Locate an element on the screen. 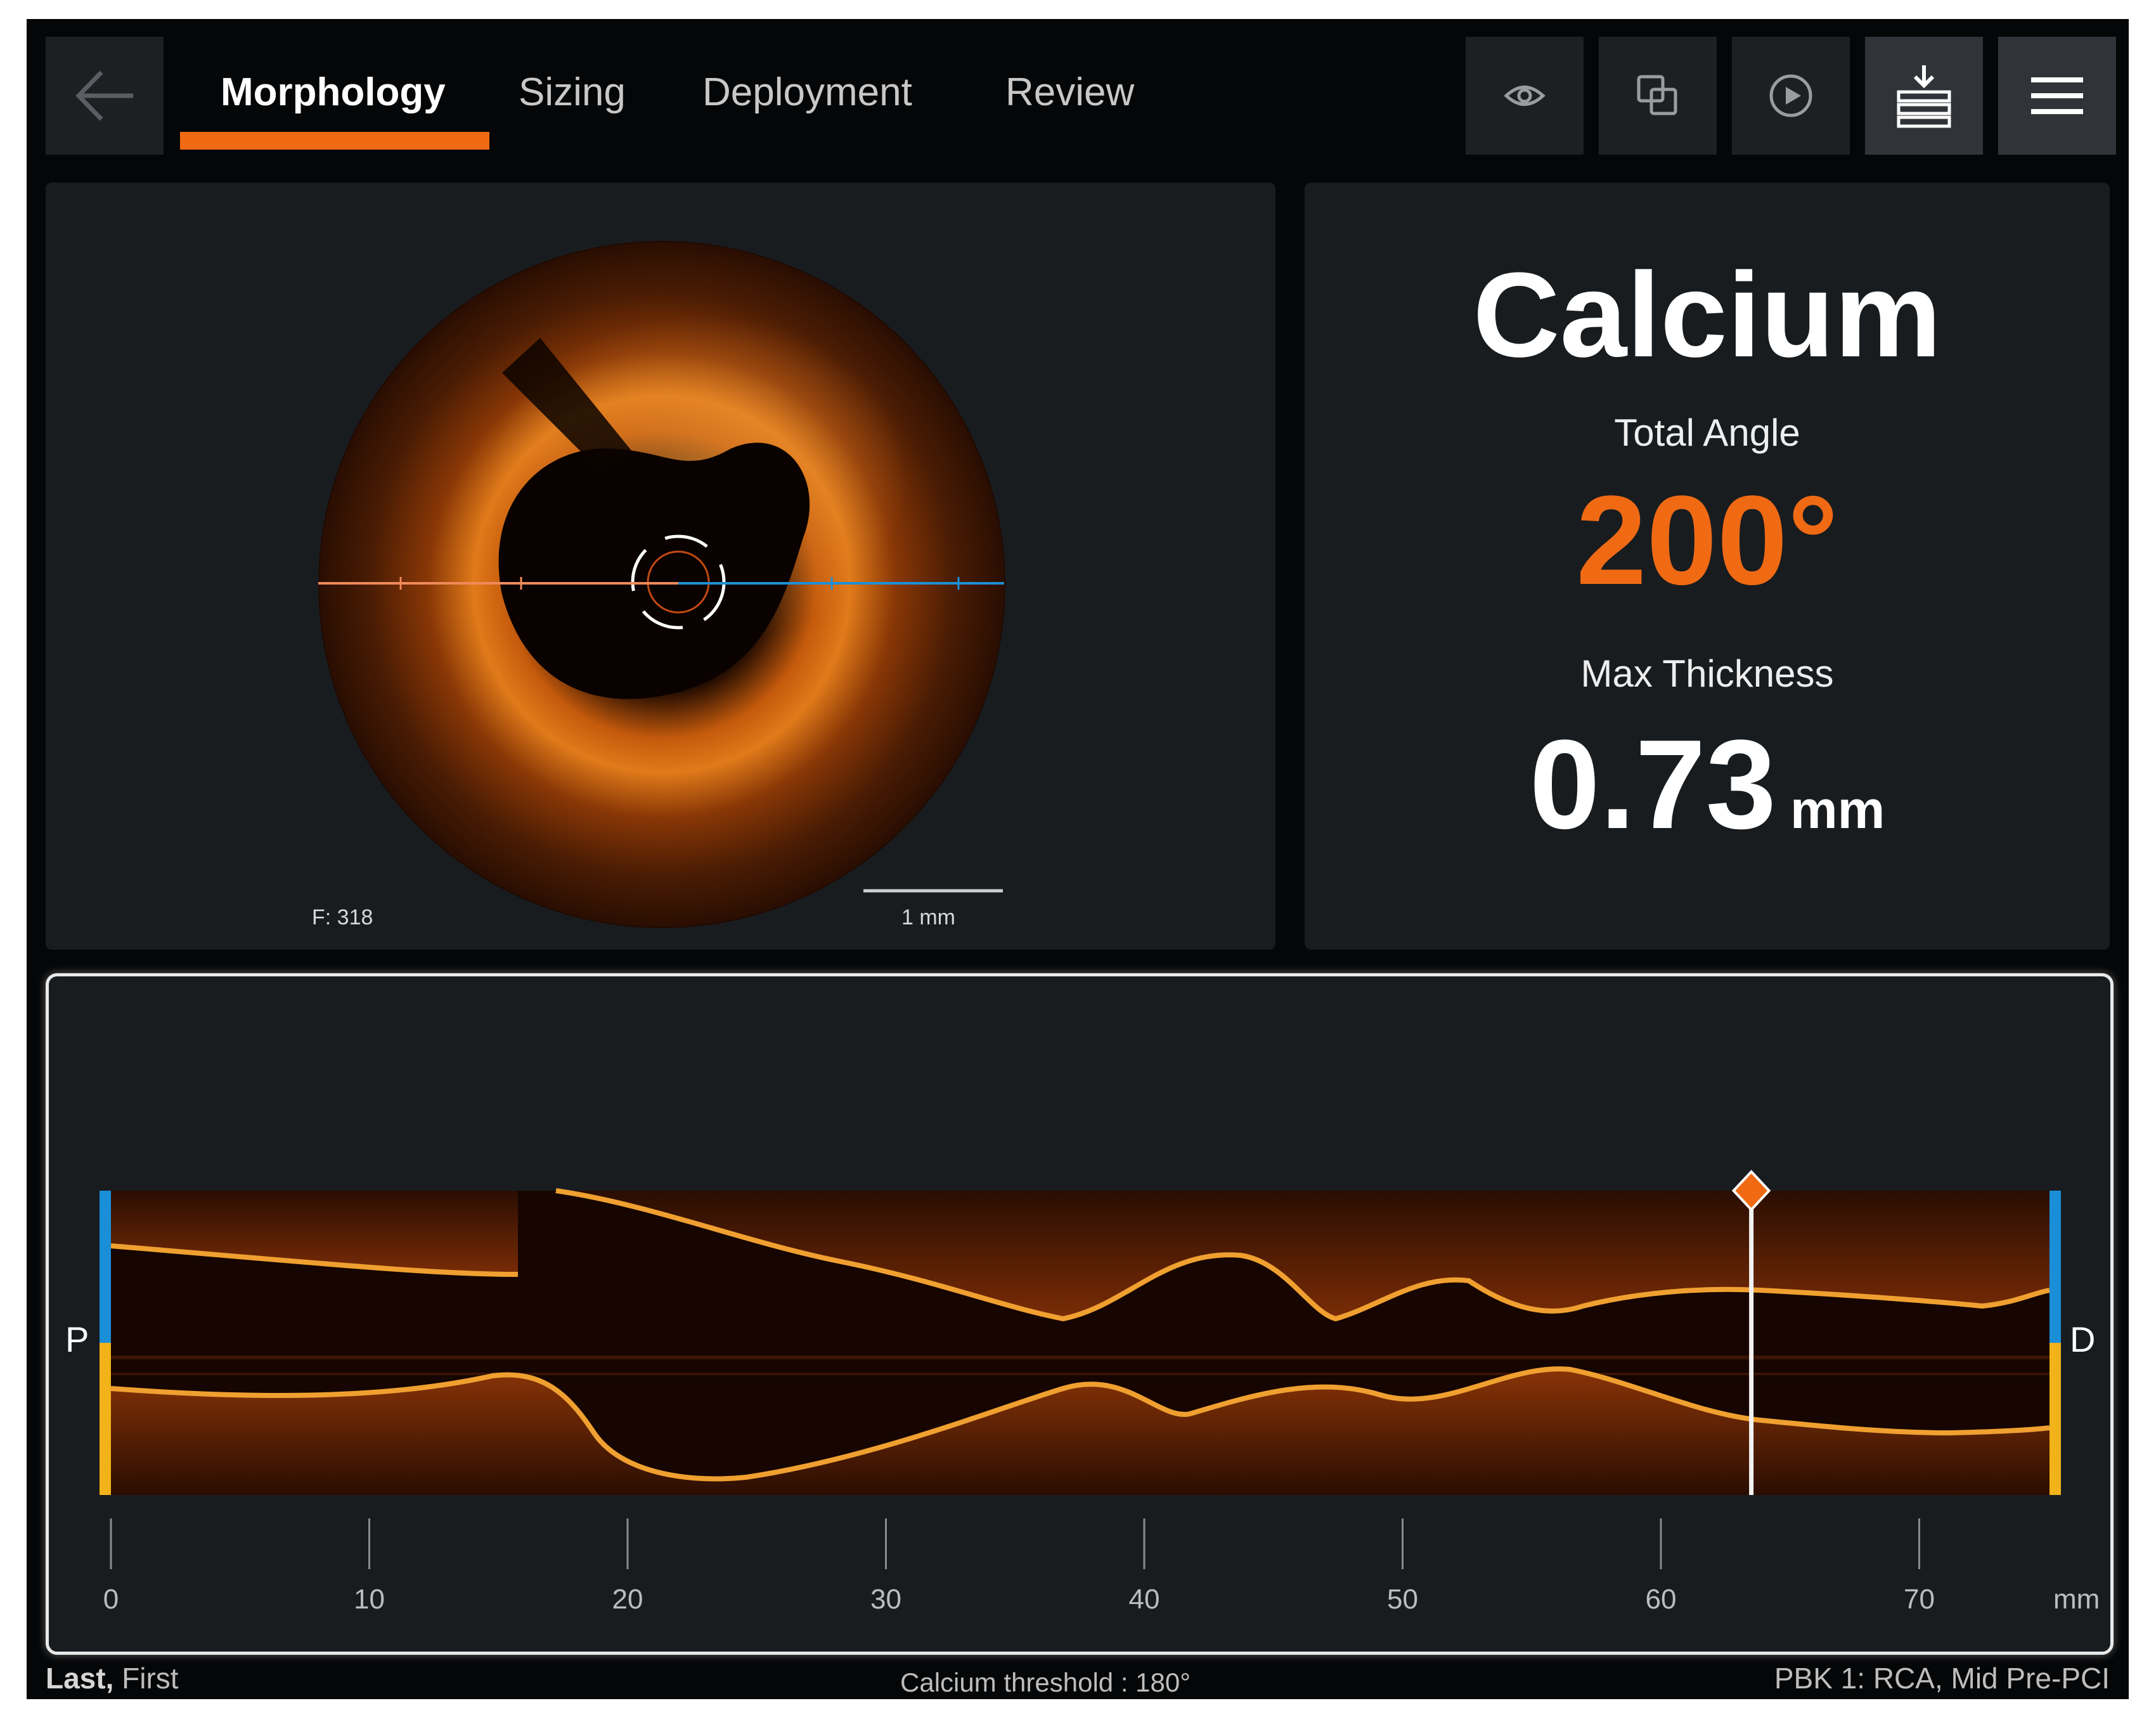 The height and width of the screenshot is (1715, 2156). proximal-bar-yellow is located at coordinates (105, 1419).